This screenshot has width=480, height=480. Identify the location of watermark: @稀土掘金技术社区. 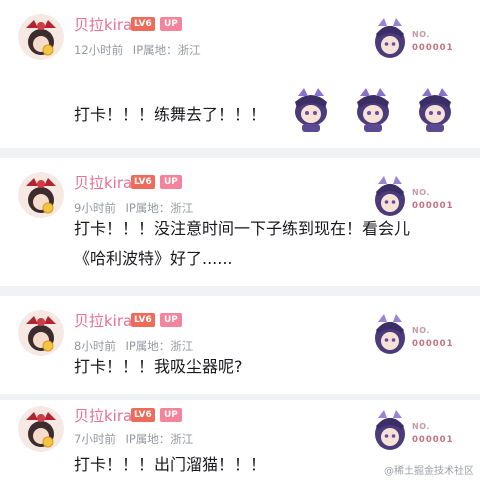
(429, 471).